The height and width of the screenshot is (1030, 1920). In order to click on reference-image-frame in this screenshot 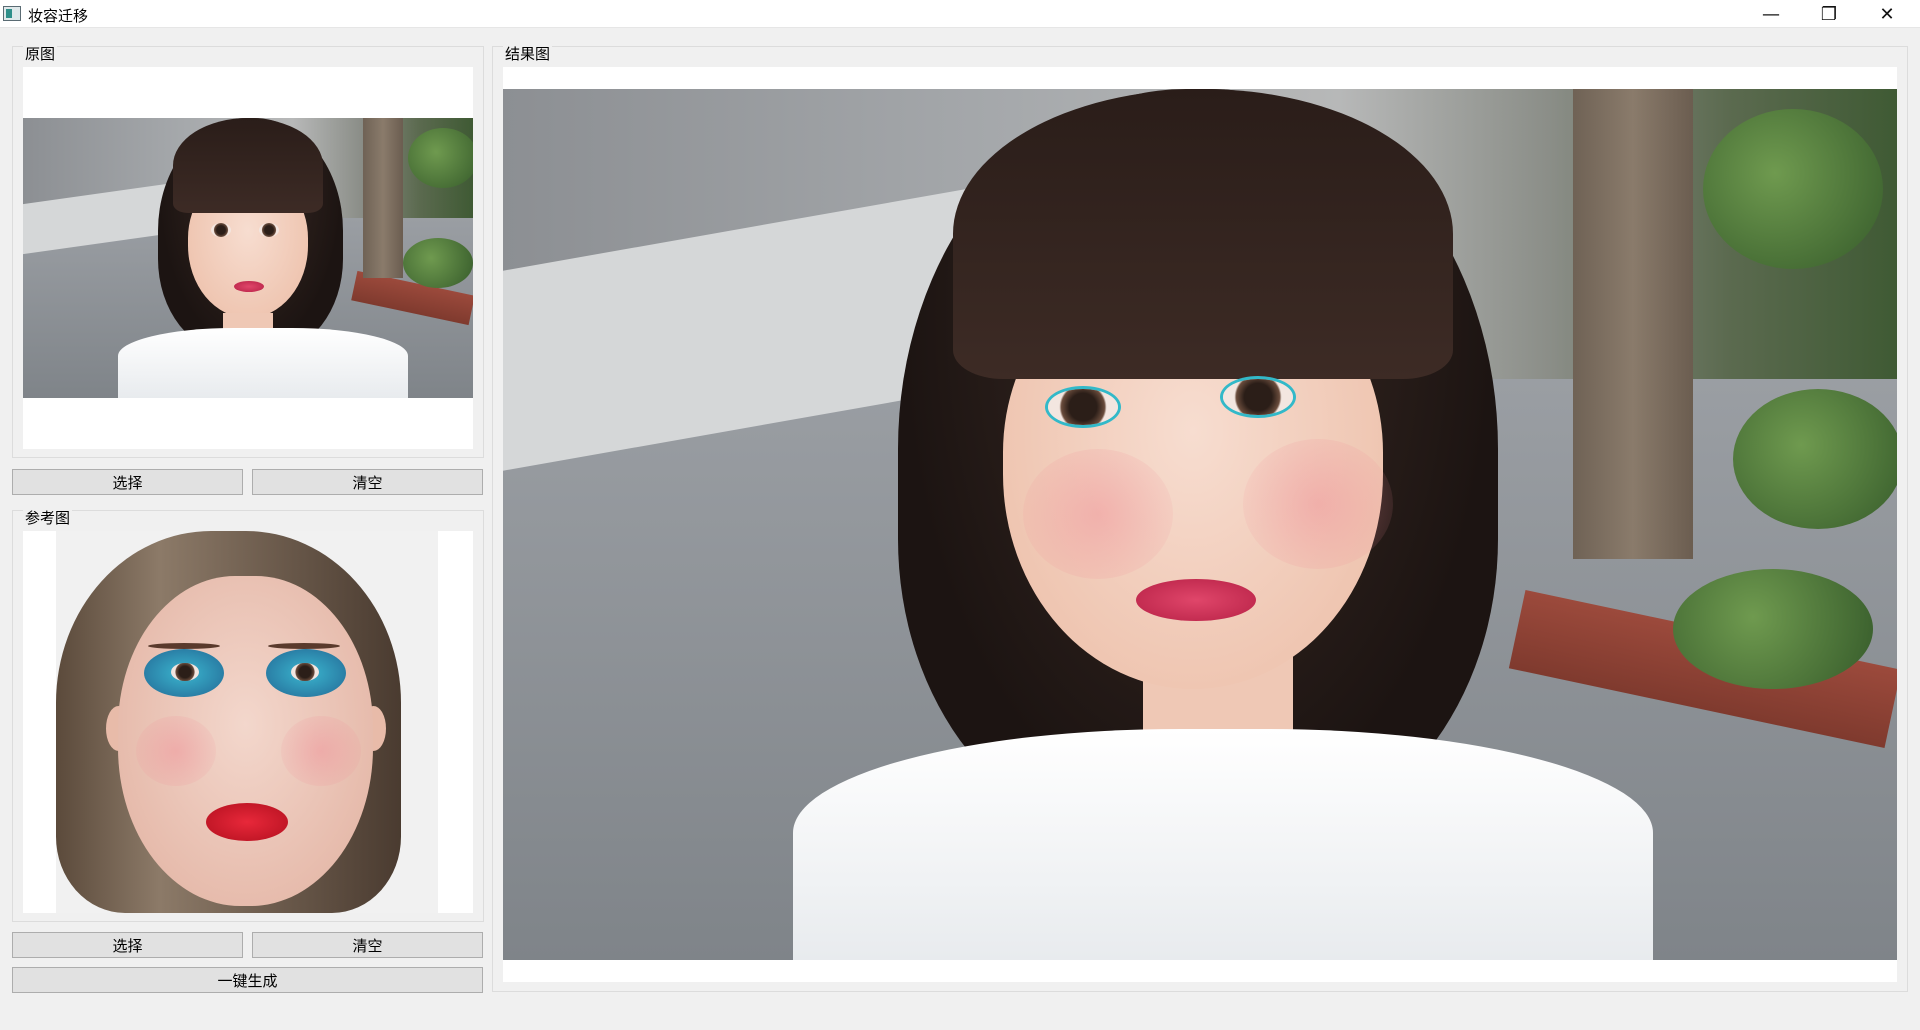, I will do `click(248, 722)`.